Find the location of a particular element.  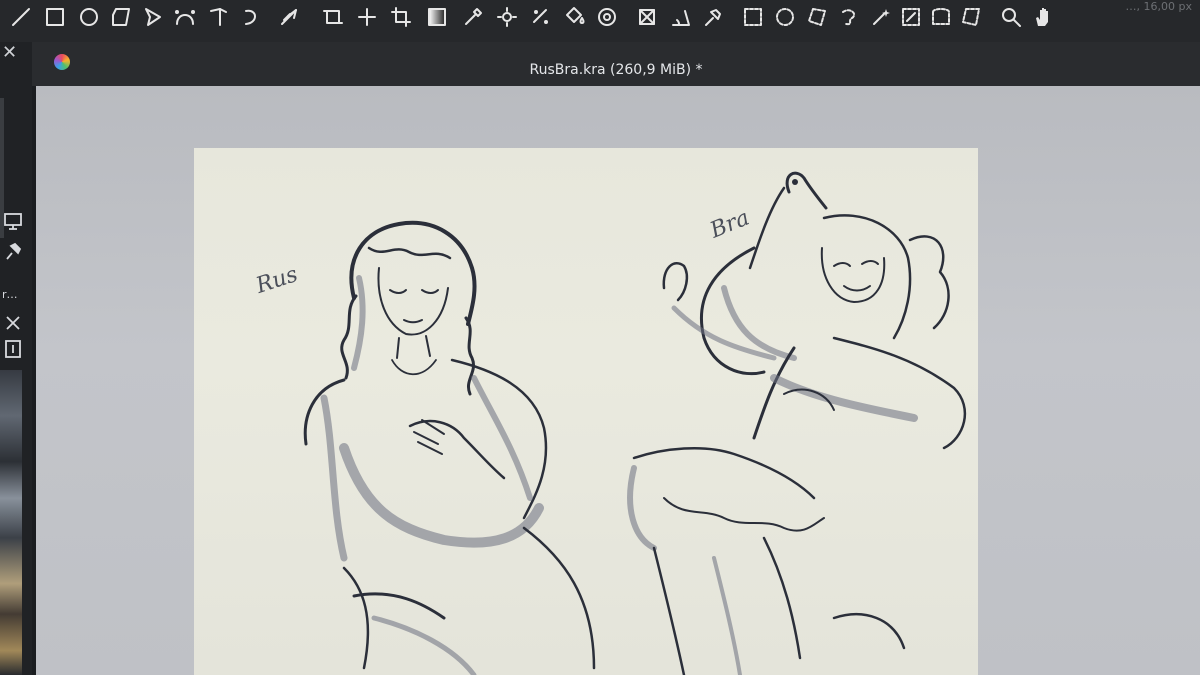

enclose-fill-icon is located at coordinates (607, 17).